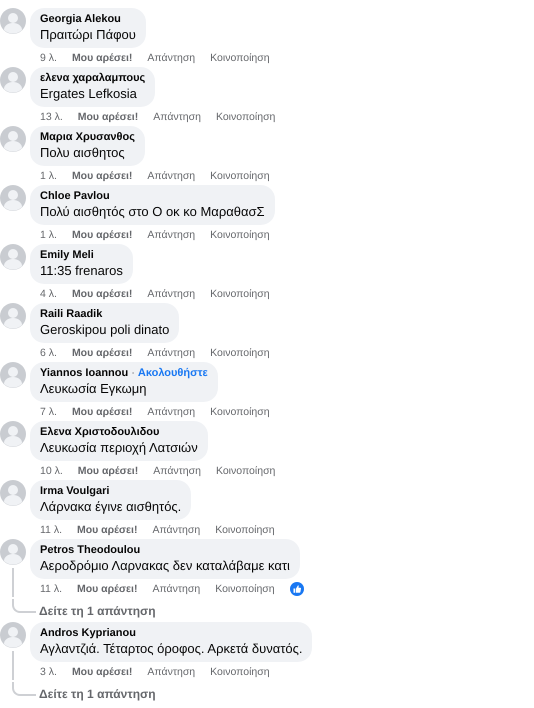 The height and width of the screenshot is (708, 534). I want to click on author-name: Petros Theodoulou, so click(90, 550).